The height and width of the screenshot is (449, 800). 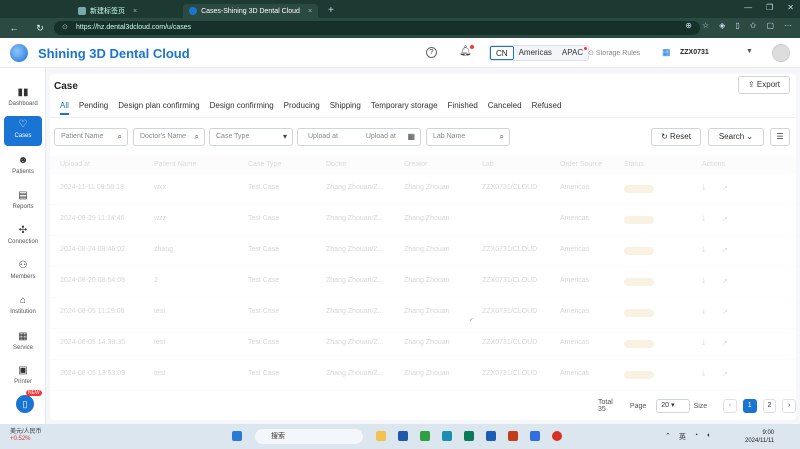 What do you see at coordinates (25, 404) in the screenshot?
I see `new-feature-button: ▯` at bounding box center [25, 404].